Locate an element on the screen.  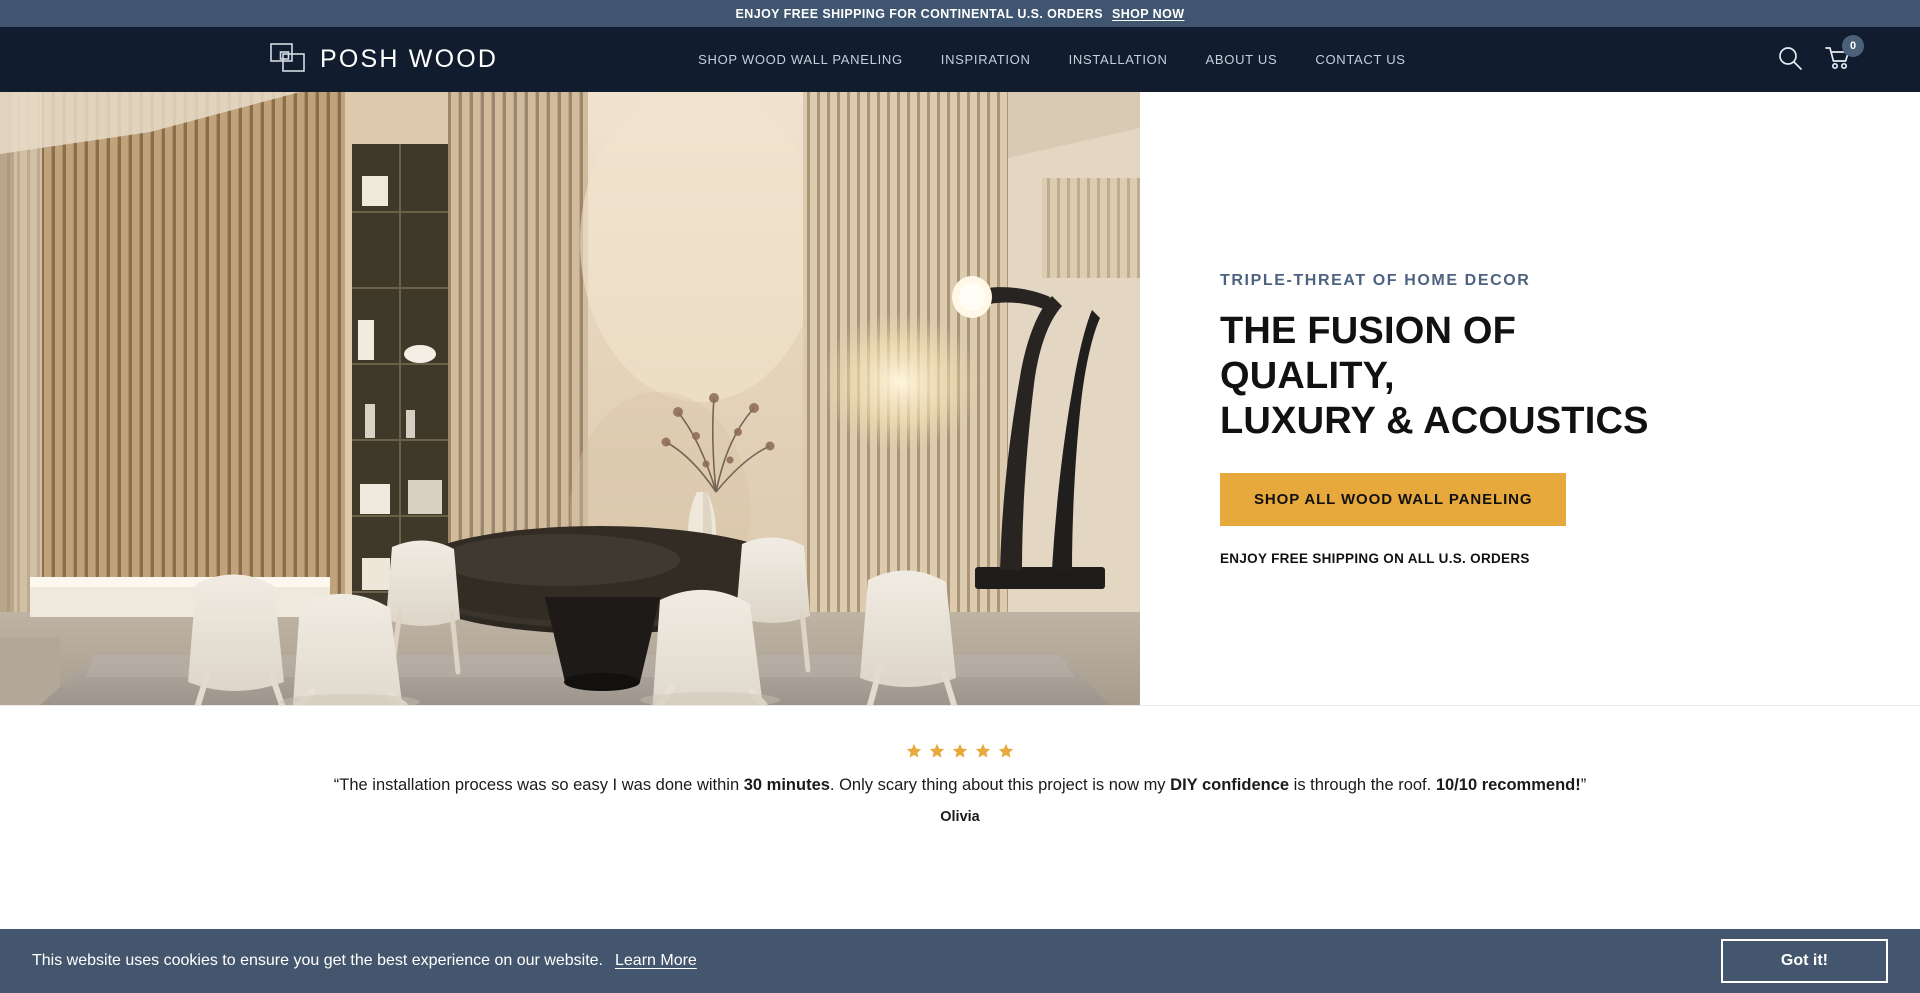
nav-item-installation: INSTALLATION is located at coordinates (1118, 59).